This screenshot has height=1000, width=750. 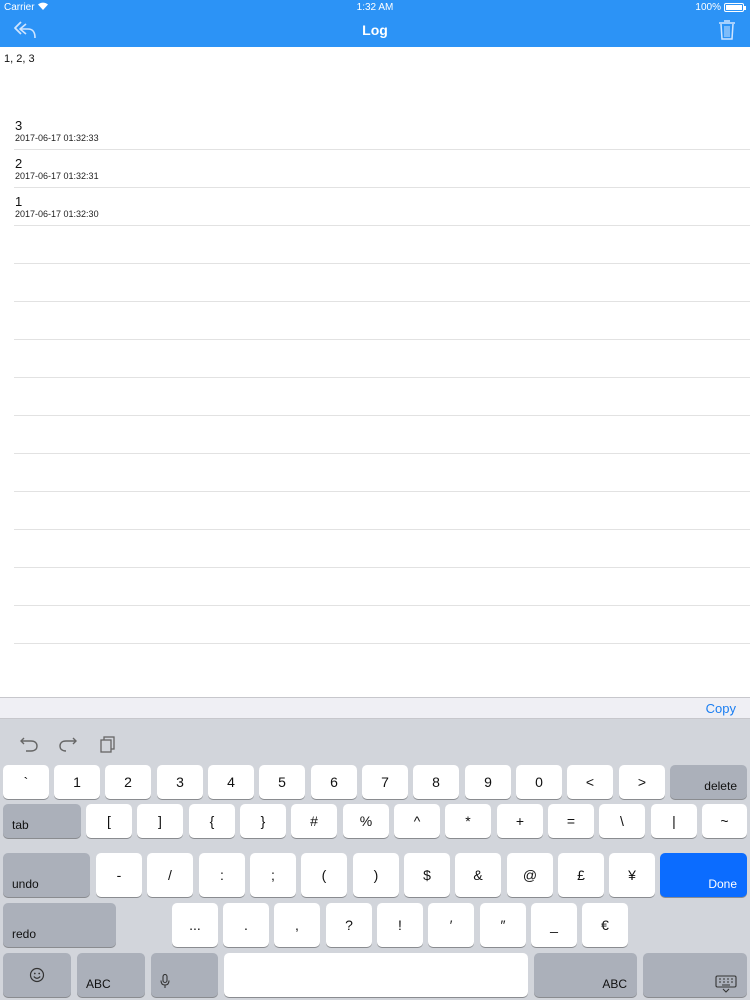 I want to click on battery-icon, so click(x=735, y=7).